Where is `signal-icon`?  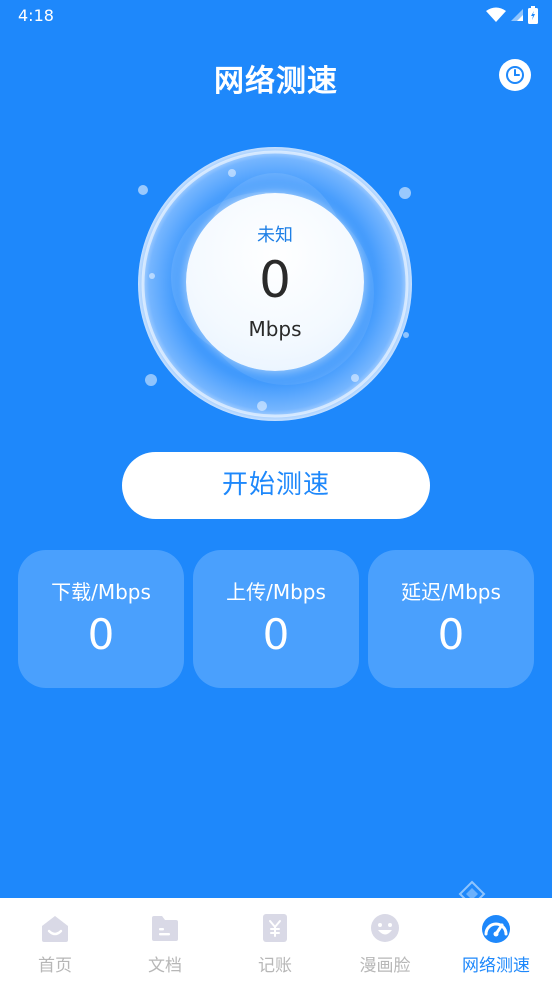 signal-icon is located at coordinates (517, 15).